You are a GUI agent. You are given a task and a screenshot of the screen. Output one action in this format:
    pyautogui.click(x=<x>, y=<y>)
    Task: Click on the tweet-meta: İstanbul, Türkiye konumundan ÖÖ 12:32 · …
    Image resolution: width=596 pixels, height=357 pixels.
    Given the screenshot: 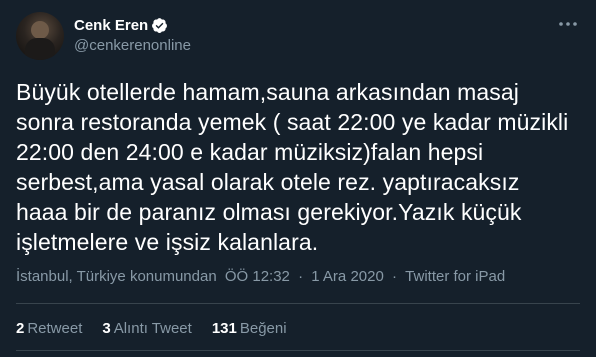 What is the action you would take?
    pyautogui.click(x=260, y=276)
    